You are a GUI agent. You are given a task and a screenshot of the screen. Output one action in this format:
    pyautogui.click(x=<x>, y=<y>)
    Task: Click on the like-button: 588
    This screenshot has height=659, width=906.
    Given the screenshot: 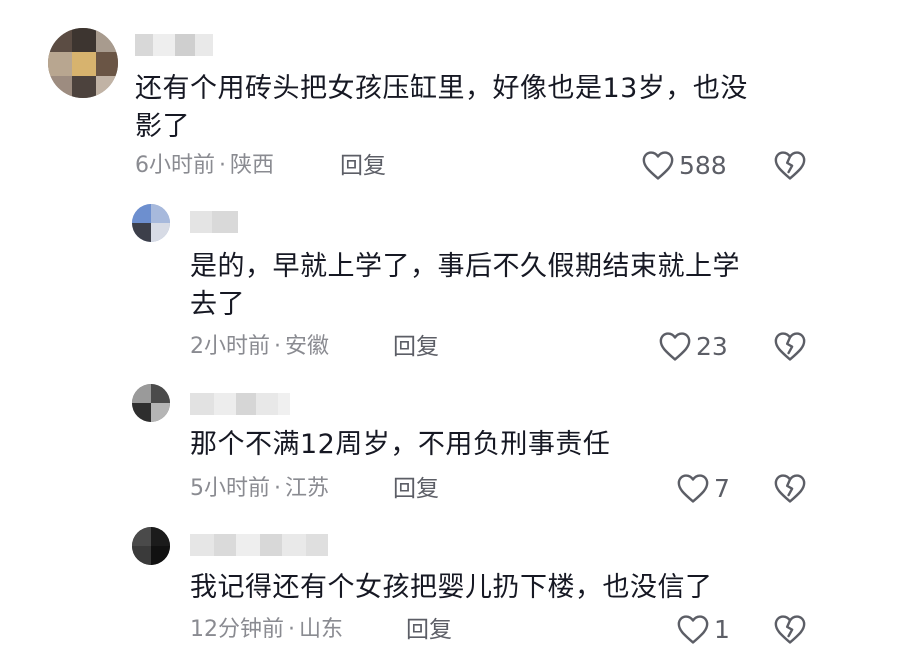 What is the action you would take?
    pyautogui.click(x=684, y=165)
    